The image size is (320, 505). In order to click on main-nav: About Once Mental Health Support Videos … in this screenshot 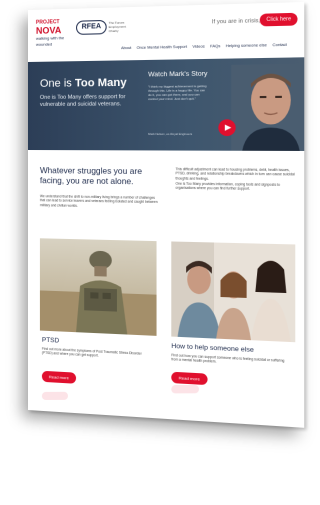, I will do `click(204, 46)`.